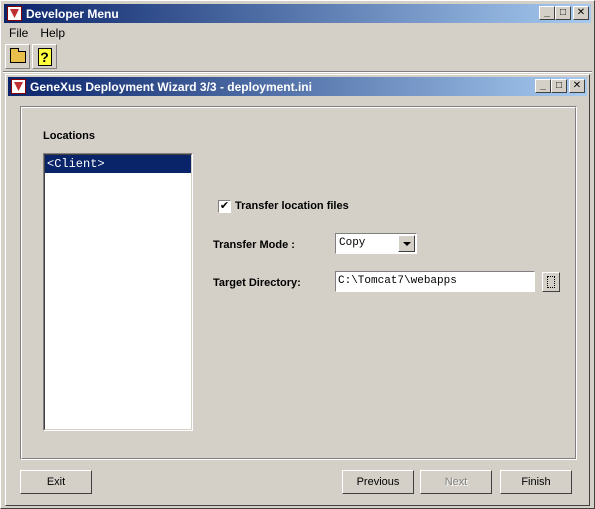 The height and width of the screenshot is (509, 595). What do you see at coordinates (435, 281) in the screenshot?
I see `target-directory-field: C:\Tomcat7\webapps` at bounding box center [435, 281].